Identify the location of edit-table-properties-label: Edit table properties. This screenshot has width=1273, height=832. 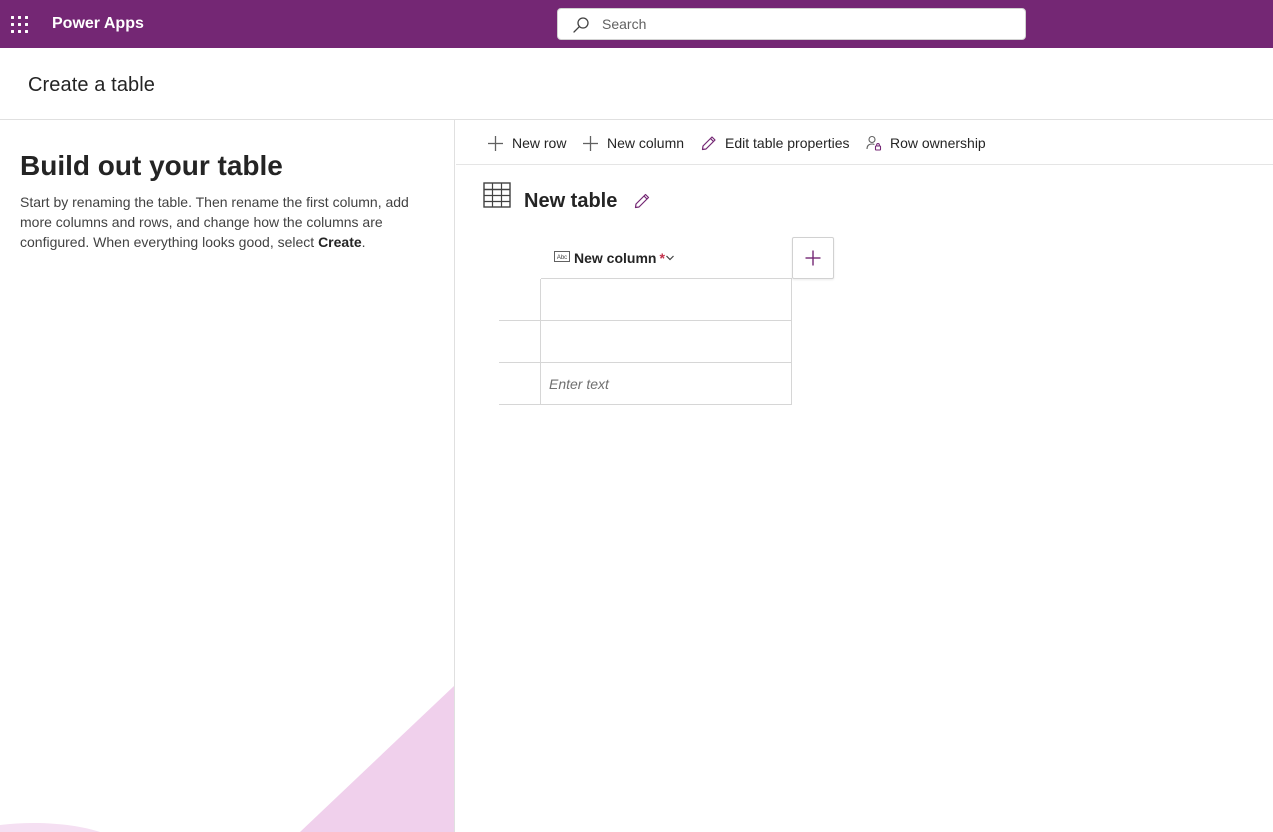
(787, 143).